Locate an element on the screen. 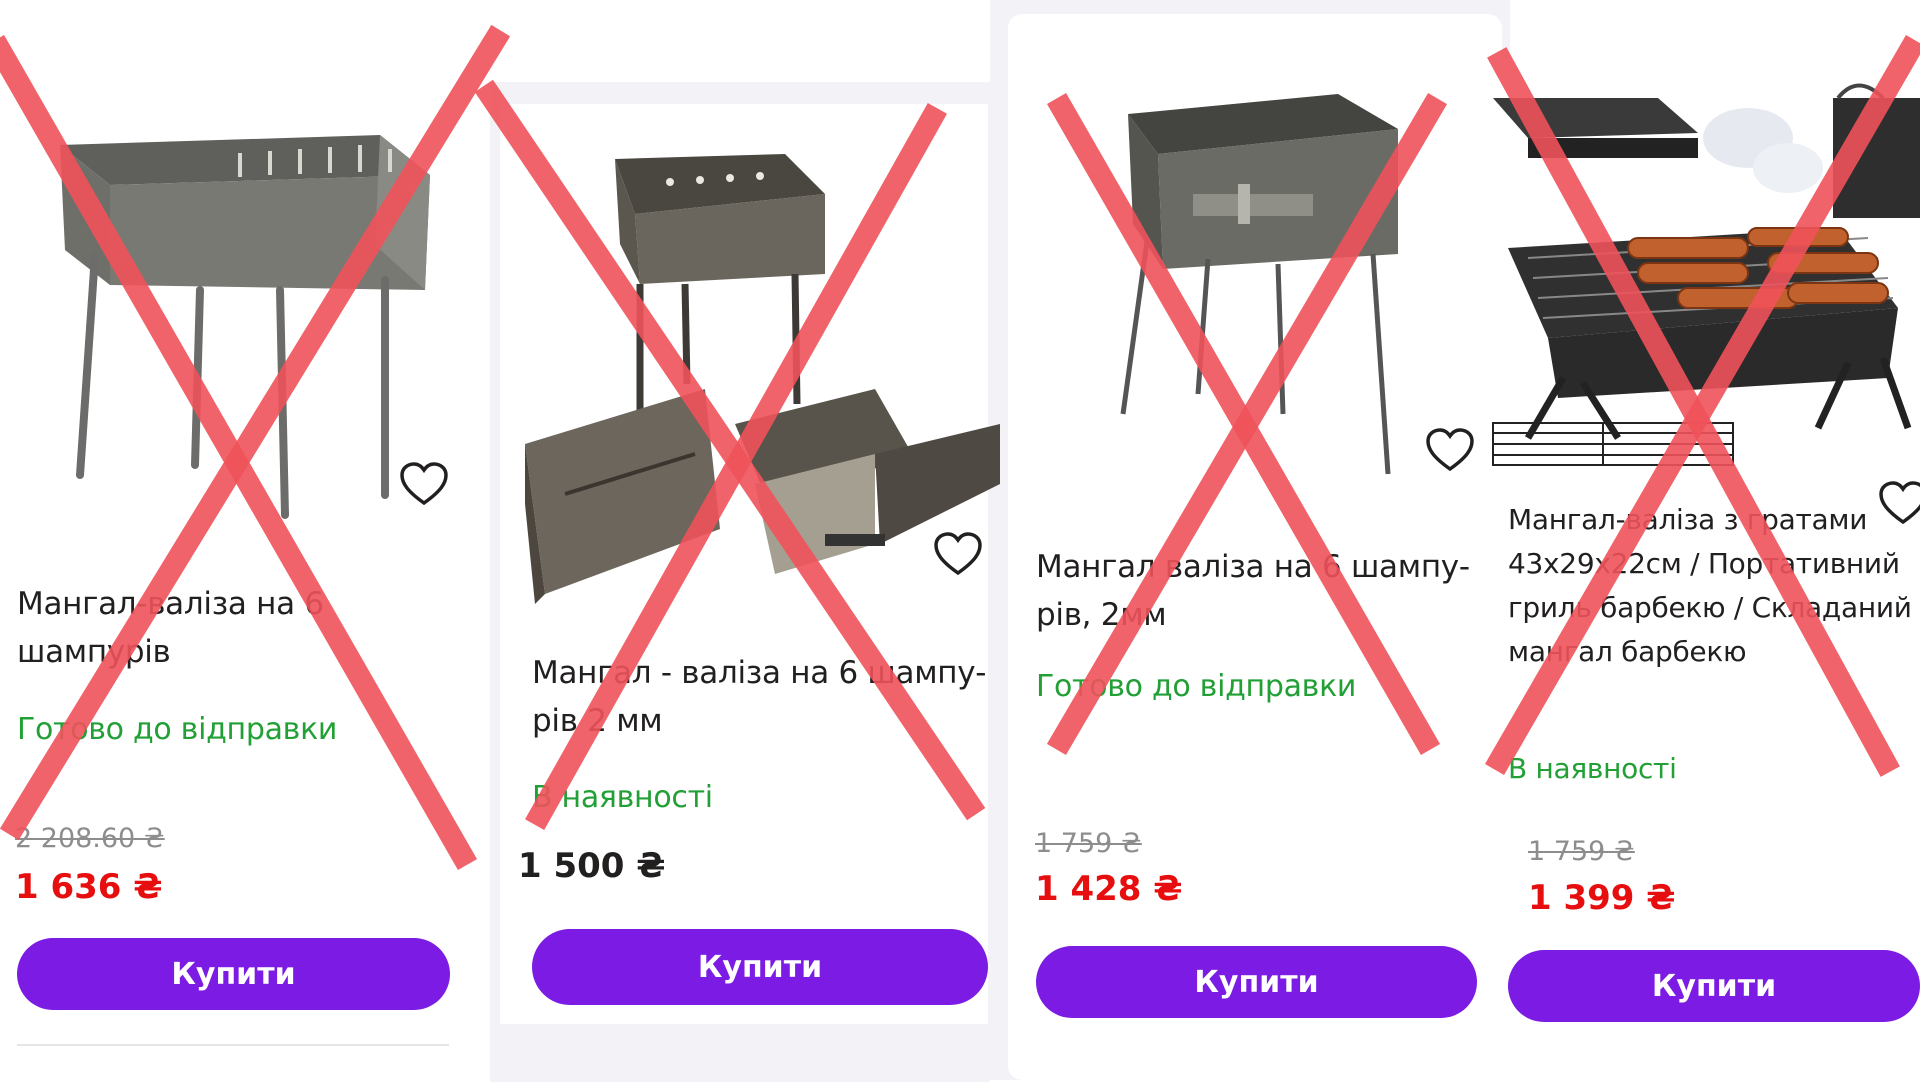  title-line: Мангал валіза на 6 шампу- is located at coordinates (1253, 567).